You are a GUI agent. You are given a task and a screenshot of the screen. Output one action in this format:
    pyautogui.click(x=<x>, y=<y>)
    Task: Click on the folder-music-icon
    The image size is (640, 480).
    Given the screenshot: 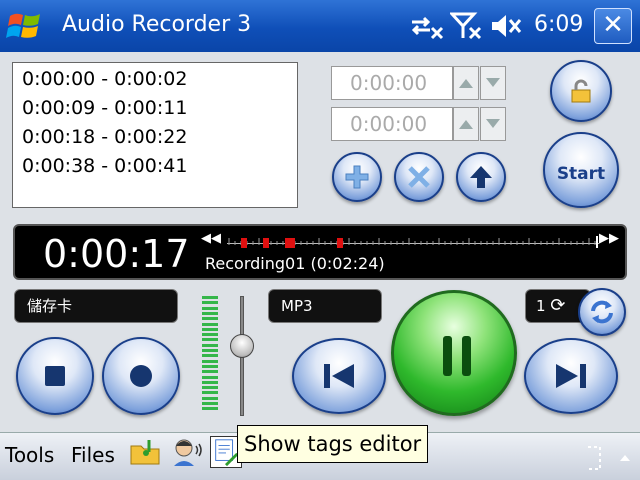 What is the action you would take?
    pyautogui.click(x=145, y=452)
    